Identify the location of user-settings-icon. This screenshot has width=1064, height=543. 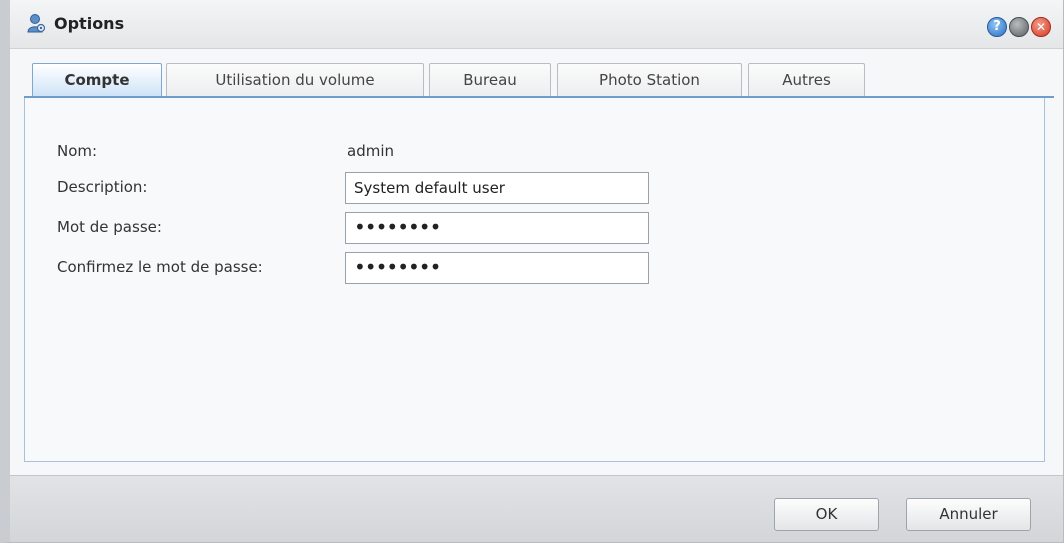
(36, 23).